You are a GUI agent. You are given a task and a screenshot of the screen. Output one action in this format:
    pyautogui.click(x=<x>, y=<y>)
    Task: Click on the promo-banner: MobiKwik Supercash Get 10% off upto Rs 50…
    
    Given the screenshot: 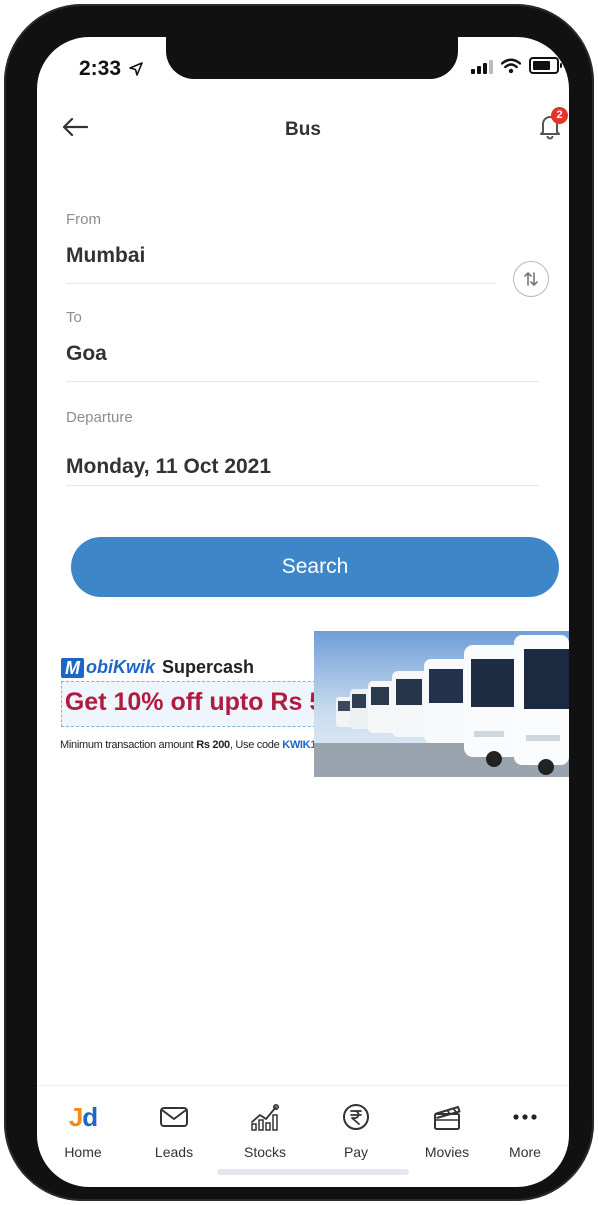 What is the action you would take?
    pyautogui.click(x=303, y=704)
    